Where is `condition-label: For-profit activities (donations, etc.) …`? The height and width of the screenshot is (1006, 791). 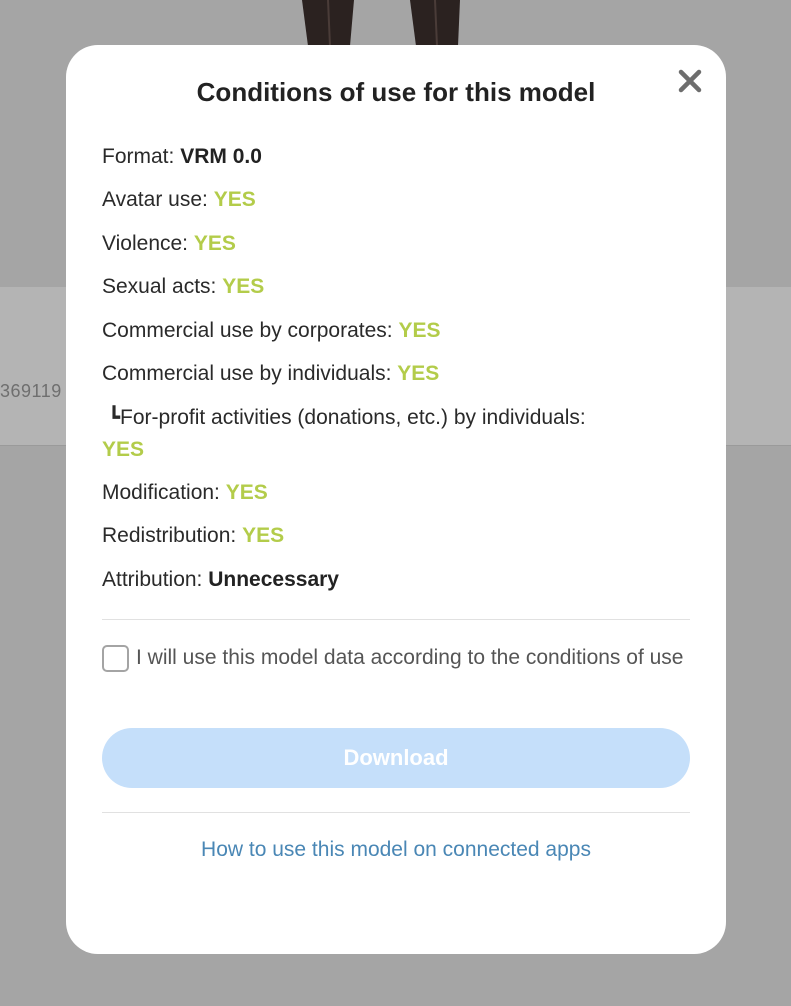
condition-label: For-profit activities (donations, etc.) … is located at coordinates (353, 417).